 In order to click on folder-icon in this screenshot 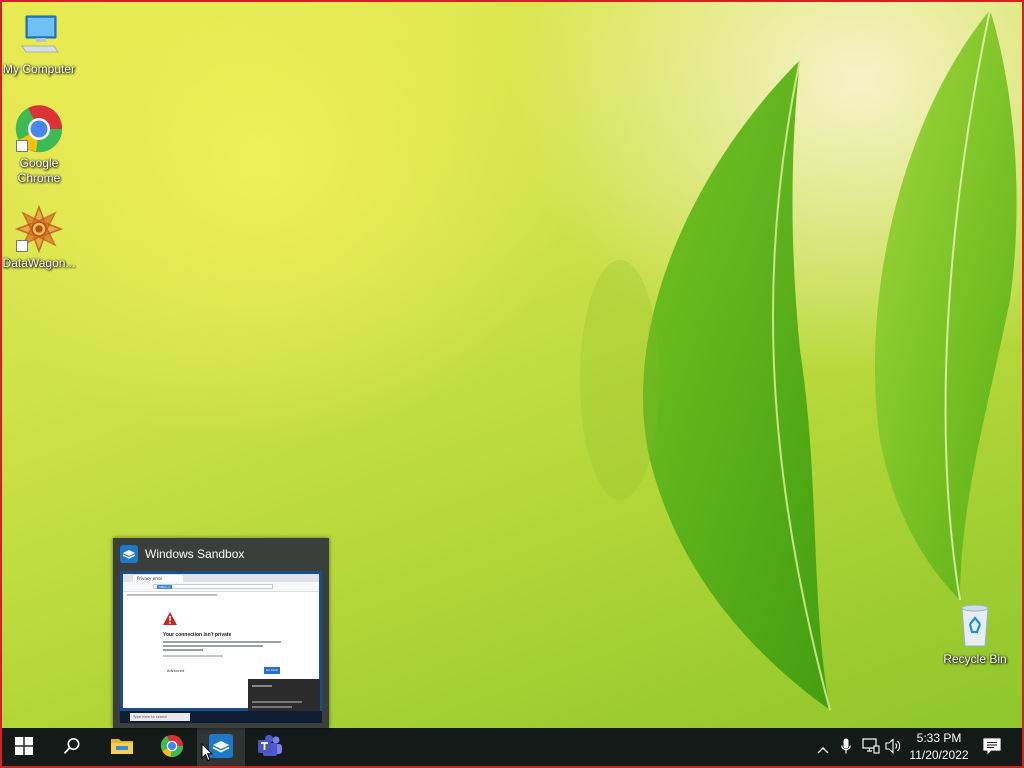, I will do `click(122, 748)`.